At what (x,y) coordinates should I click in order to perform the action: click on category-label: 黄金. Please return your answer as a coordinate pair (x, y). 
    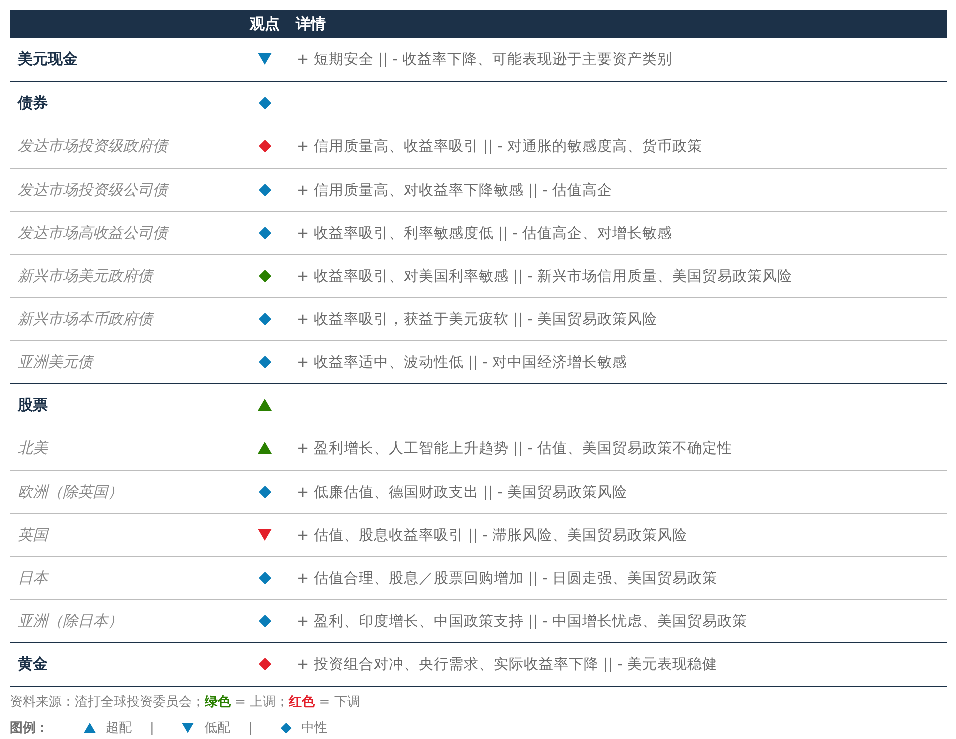
    Looking at the image, I should click on (32, 664).